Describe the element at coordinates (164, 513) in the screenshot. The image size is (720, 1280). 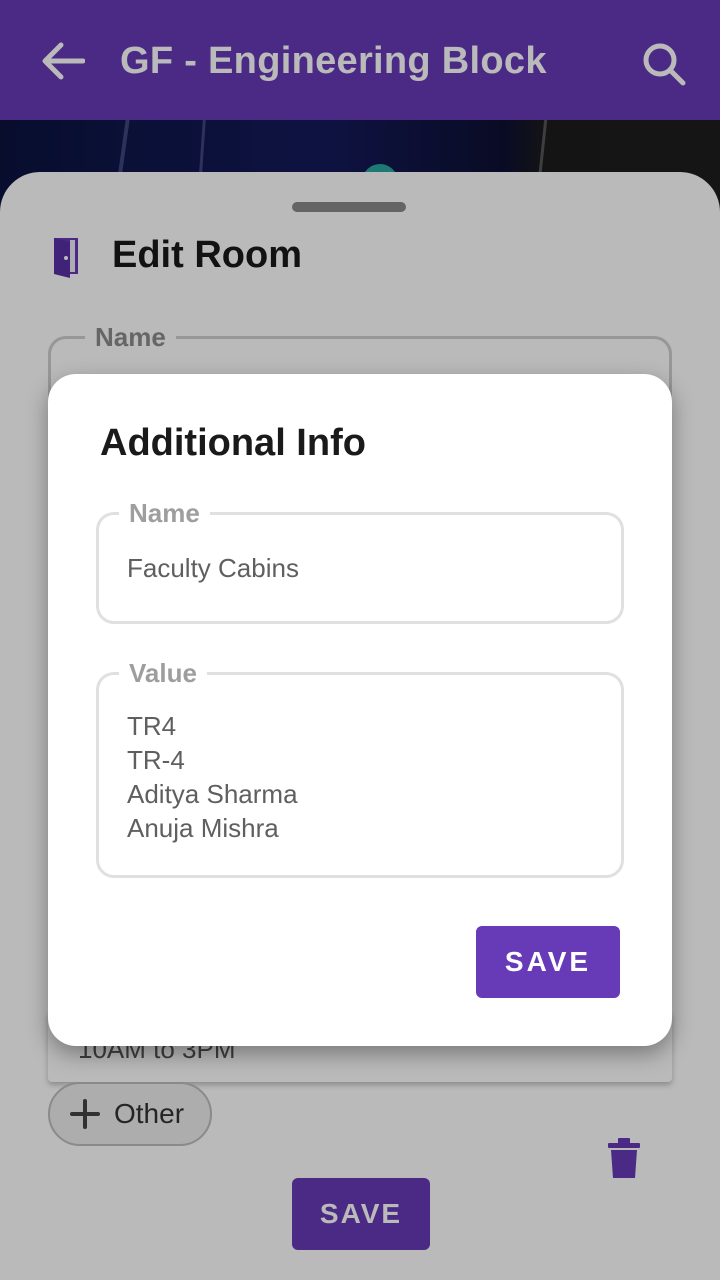
I see `info-name-label: Name` at that location.